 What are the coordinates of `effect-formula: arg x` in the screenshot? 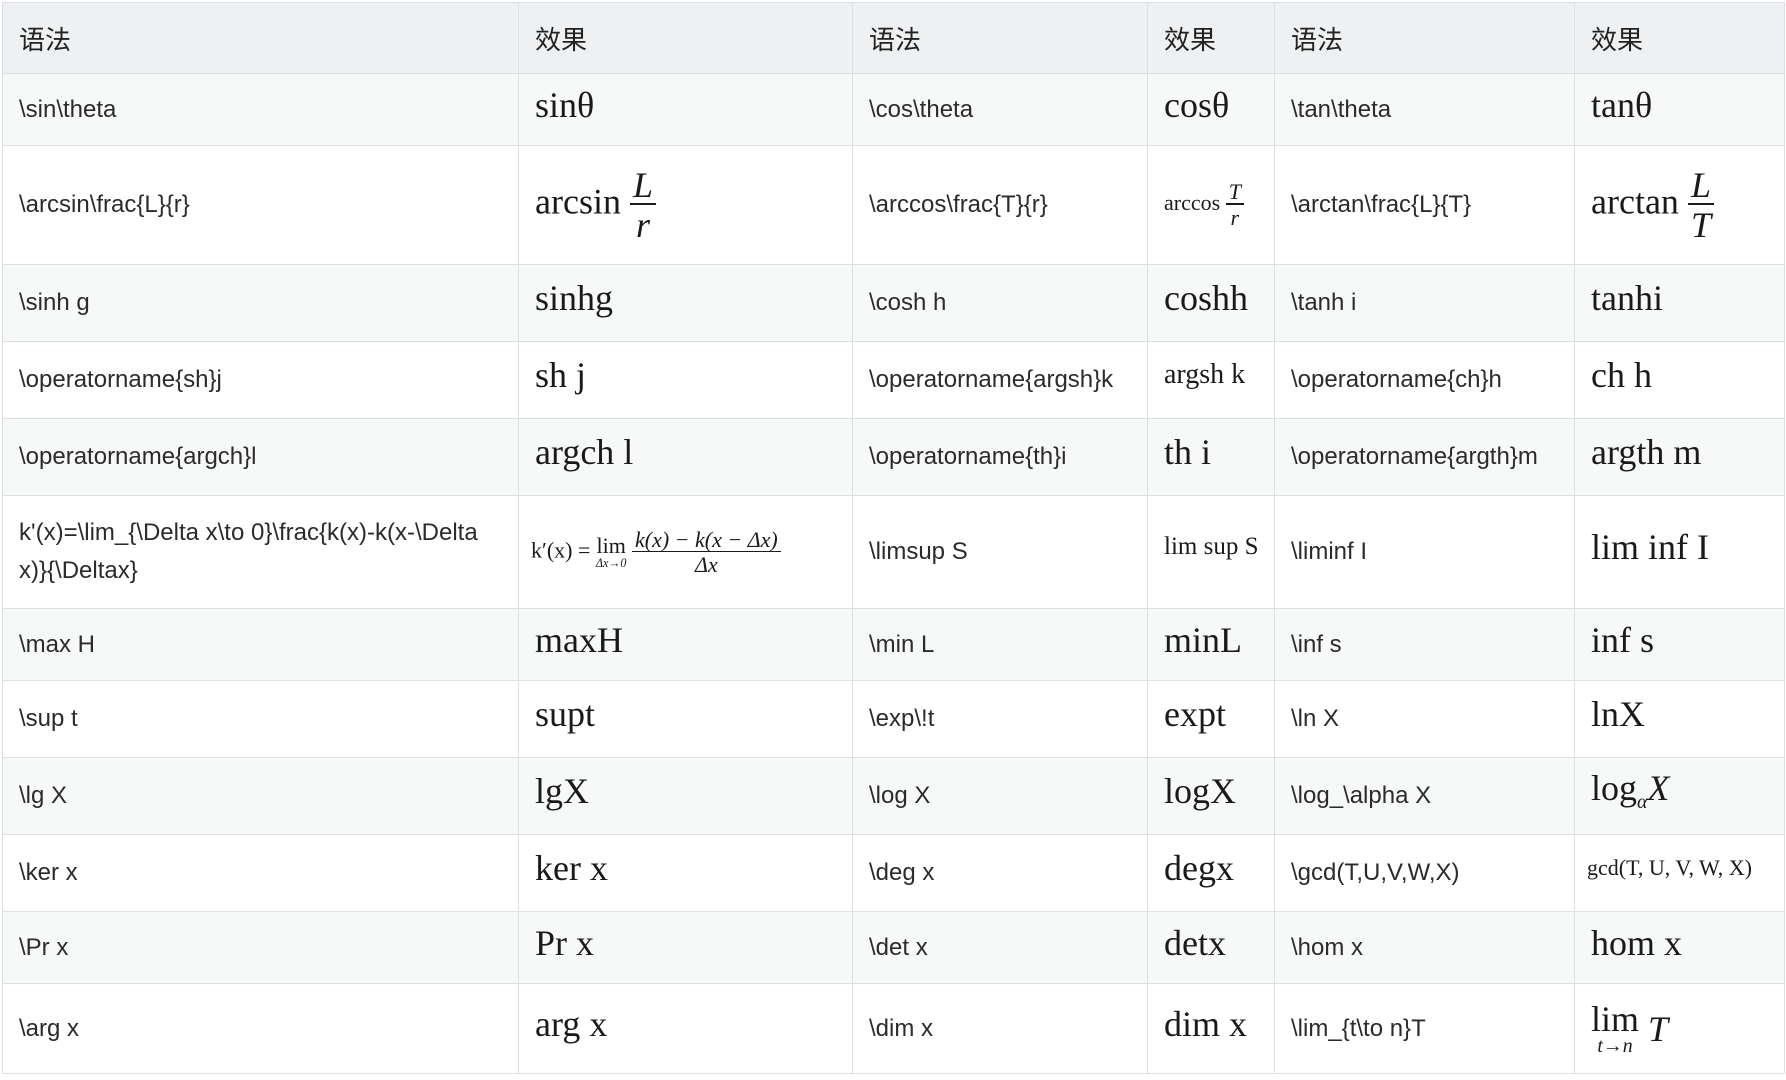 It's located at (571, 1023).